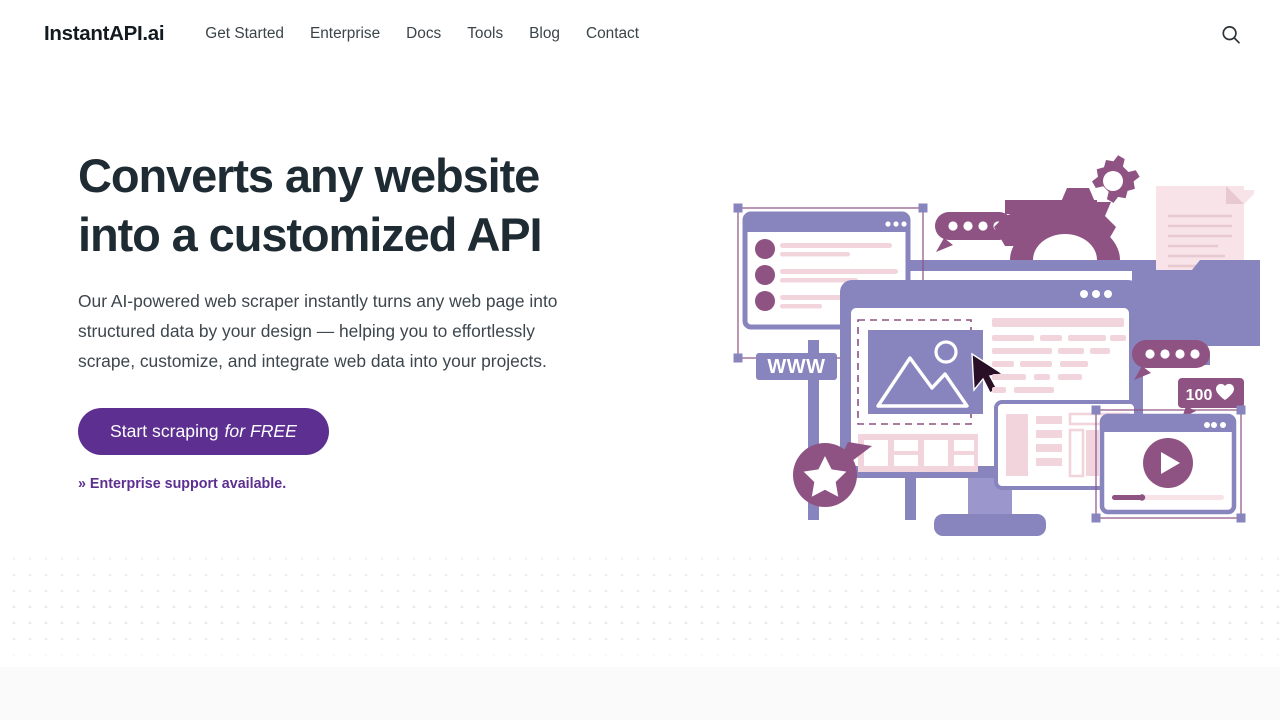  I want to click on cta-label-emphasis: for FREE, so click(260, 431).